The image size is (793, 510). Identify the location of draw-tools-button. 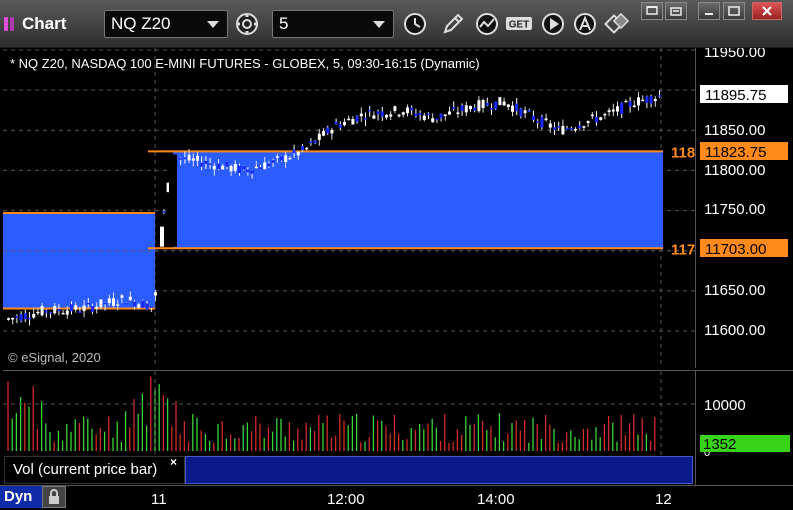
(453, 24).